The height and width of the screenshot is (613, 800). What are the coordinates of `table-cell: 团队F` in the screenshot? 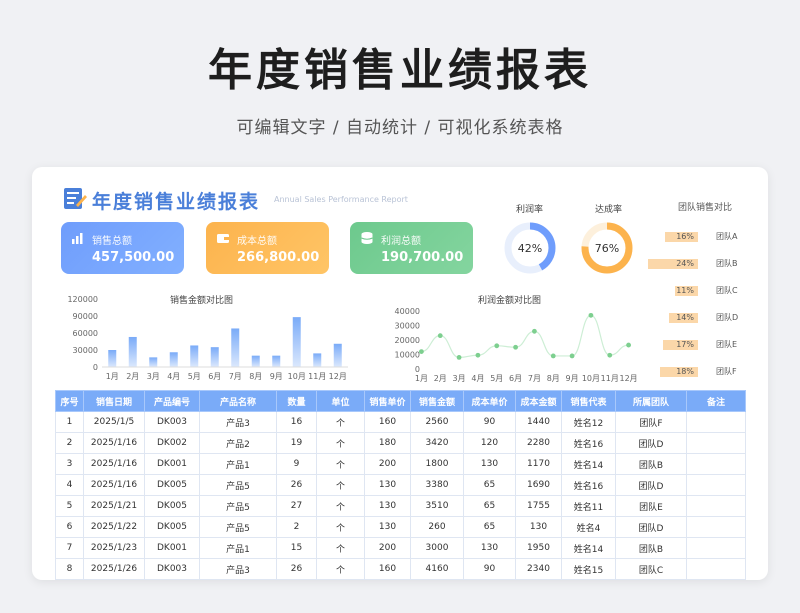 It's located at (651, 422).